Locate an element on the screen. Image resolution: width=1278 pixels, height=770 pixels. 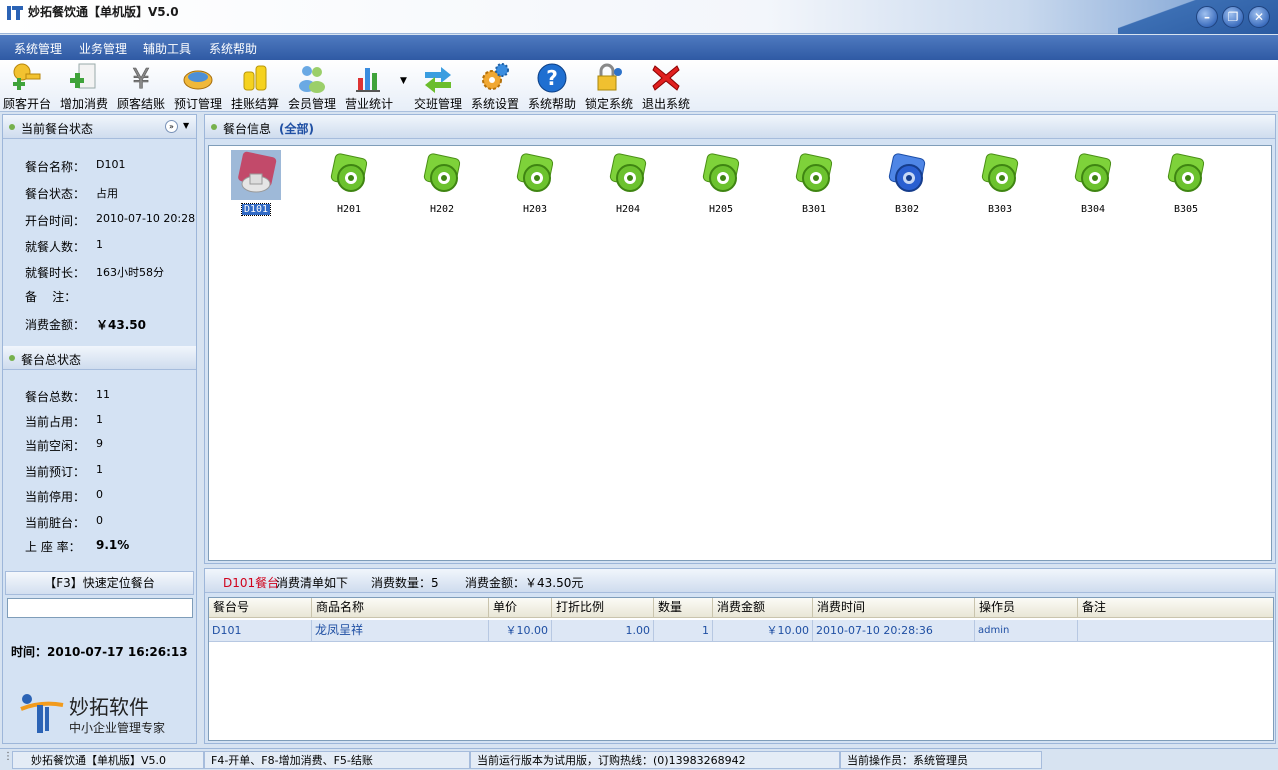
table-item-d101: D101 is located at coordinates (256, 186).